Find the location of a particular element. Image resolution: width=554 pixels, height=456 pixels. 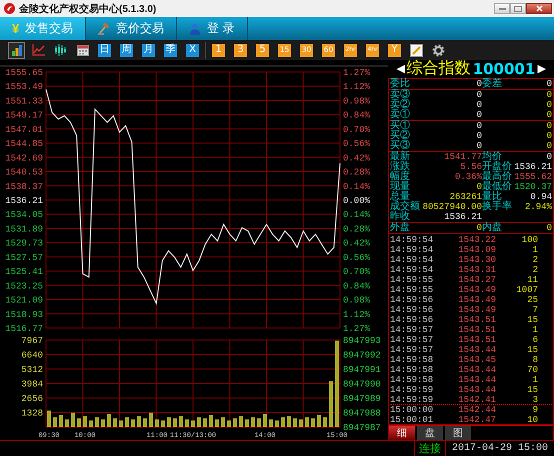

axis-label: 1518.93 is located at coordinates (24, 315).